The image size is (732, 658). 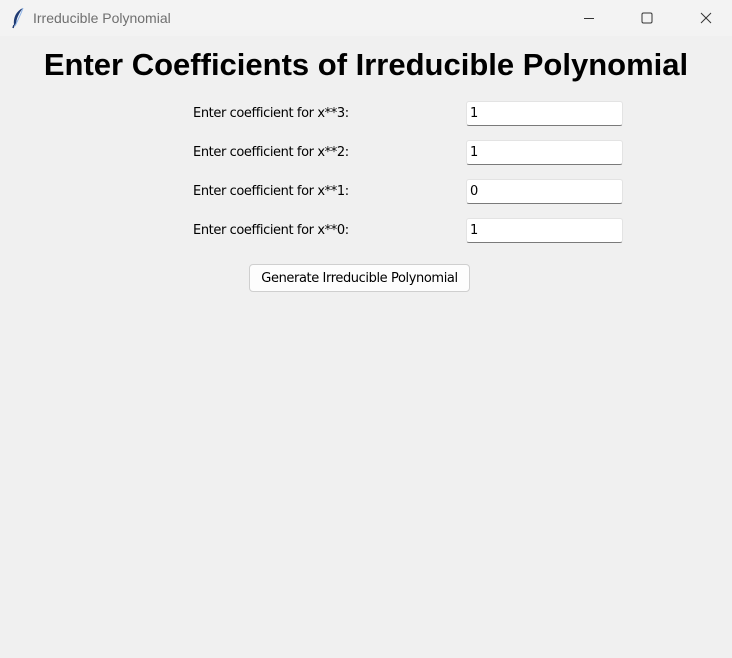 I want to click on coefficient-label-x3: Enter coefficient for x**3:, so click(x=271, y=113).